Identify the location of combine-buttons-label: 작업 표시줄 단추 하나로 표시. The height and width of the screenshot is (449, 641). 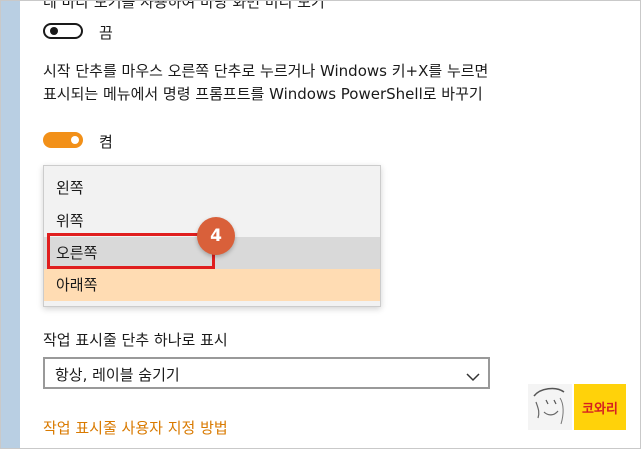
(135, 340).